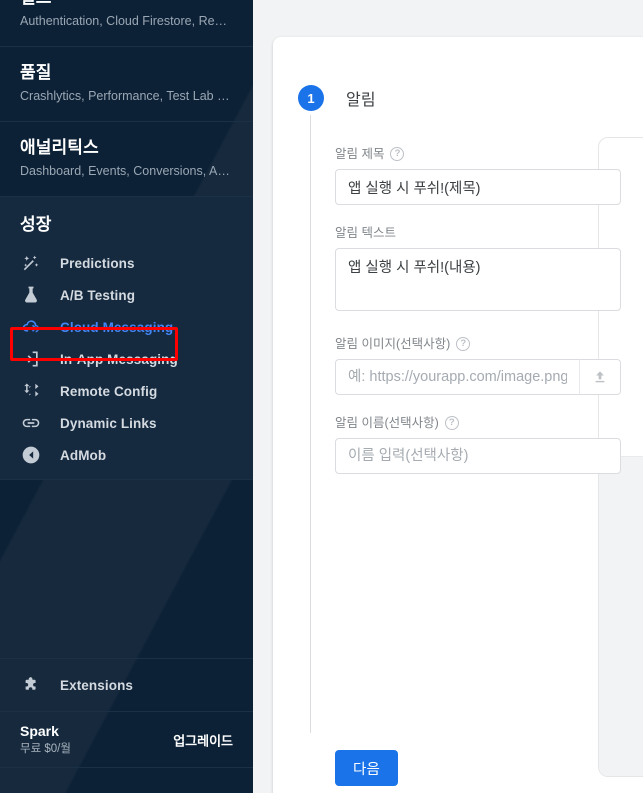 Image resolution: width=643 pixels, height=793 pixels. I want to click on field-label: 알림 이름(선택사항) ?, so click(478, 423).